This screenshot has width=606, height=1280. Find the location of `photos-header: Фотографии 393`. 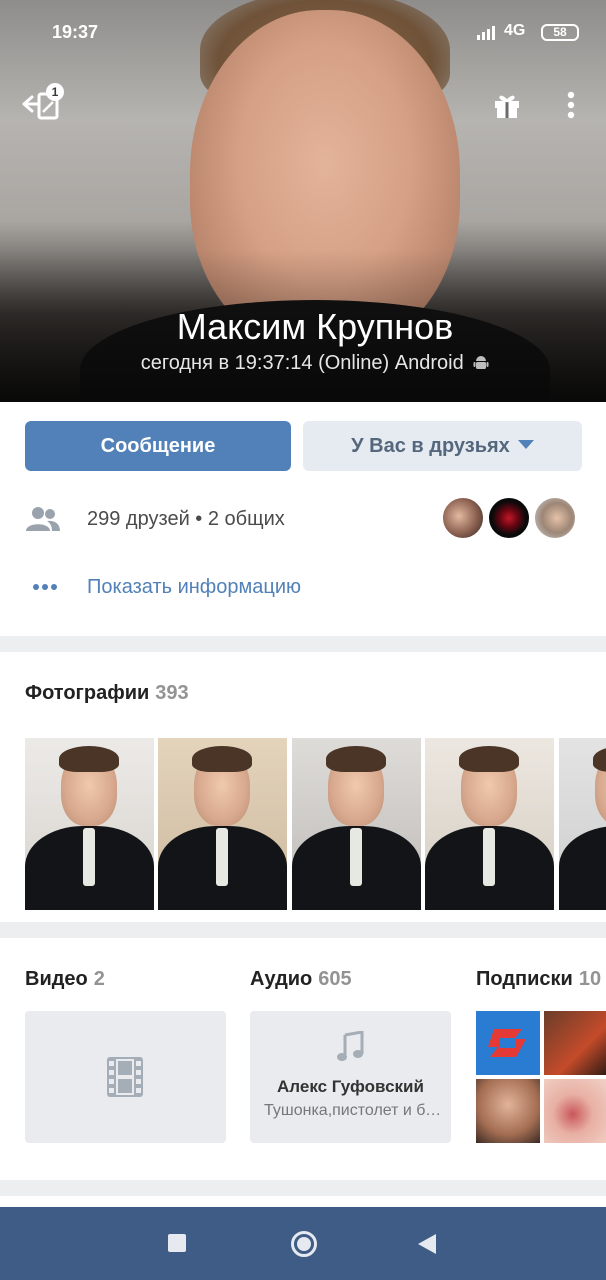

photos-header: Фотографии 393 is located at coordinates (107, 693).